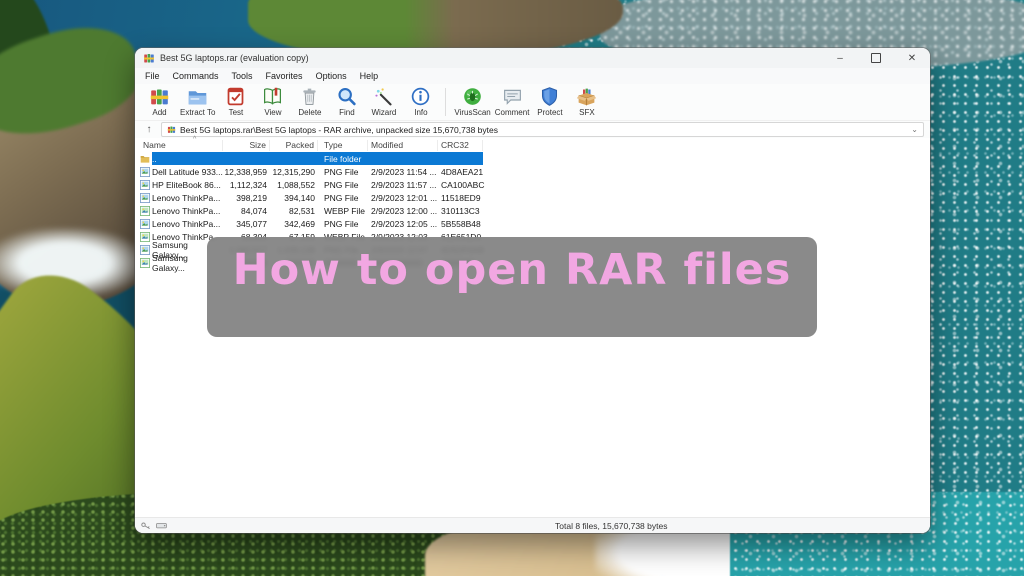 Image resolution: width=1024 pixels, height=576 pixels. What do you see at coordinates (242, 76) in the screenshot?
I see `menu-tools: Tools` at bounding box center [242, 76].